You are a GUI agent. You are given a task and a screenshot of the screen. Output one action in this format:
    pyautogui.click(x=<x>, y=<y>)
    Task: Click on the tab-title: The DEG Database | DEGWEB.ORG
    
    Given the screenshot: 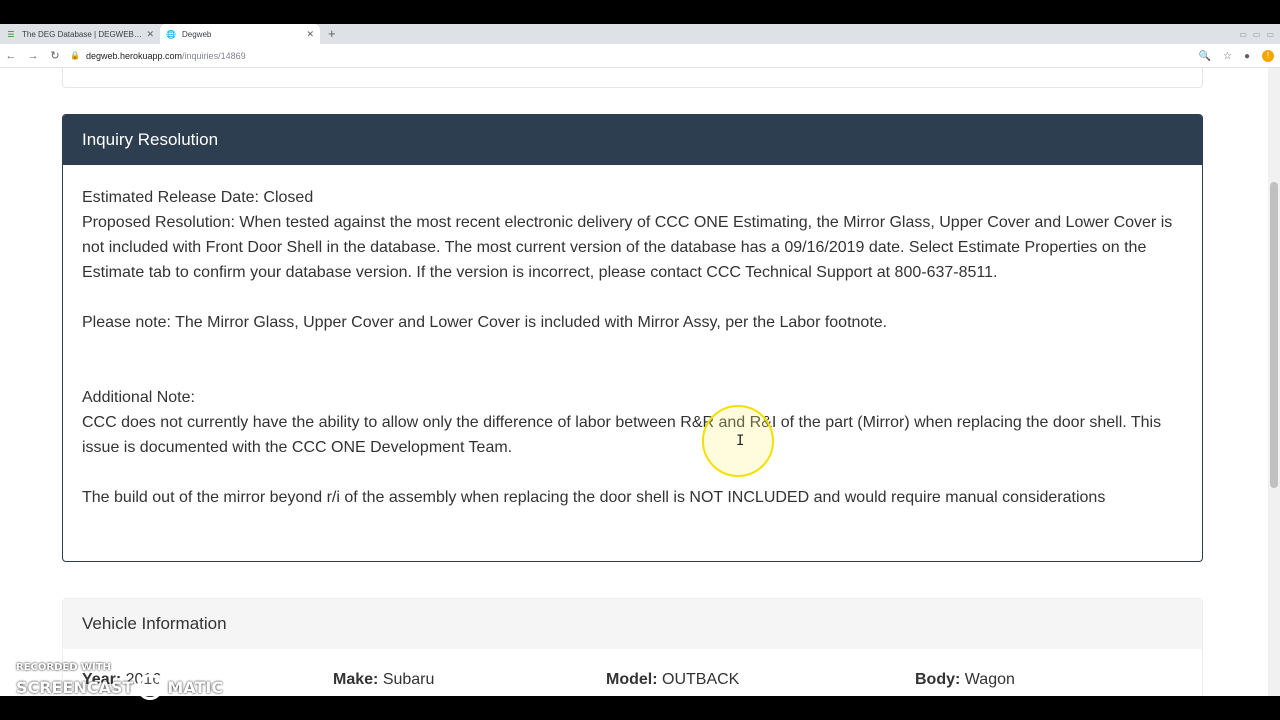 What is the action you would take?
    pyautogui.click(x=82, y=34)
    